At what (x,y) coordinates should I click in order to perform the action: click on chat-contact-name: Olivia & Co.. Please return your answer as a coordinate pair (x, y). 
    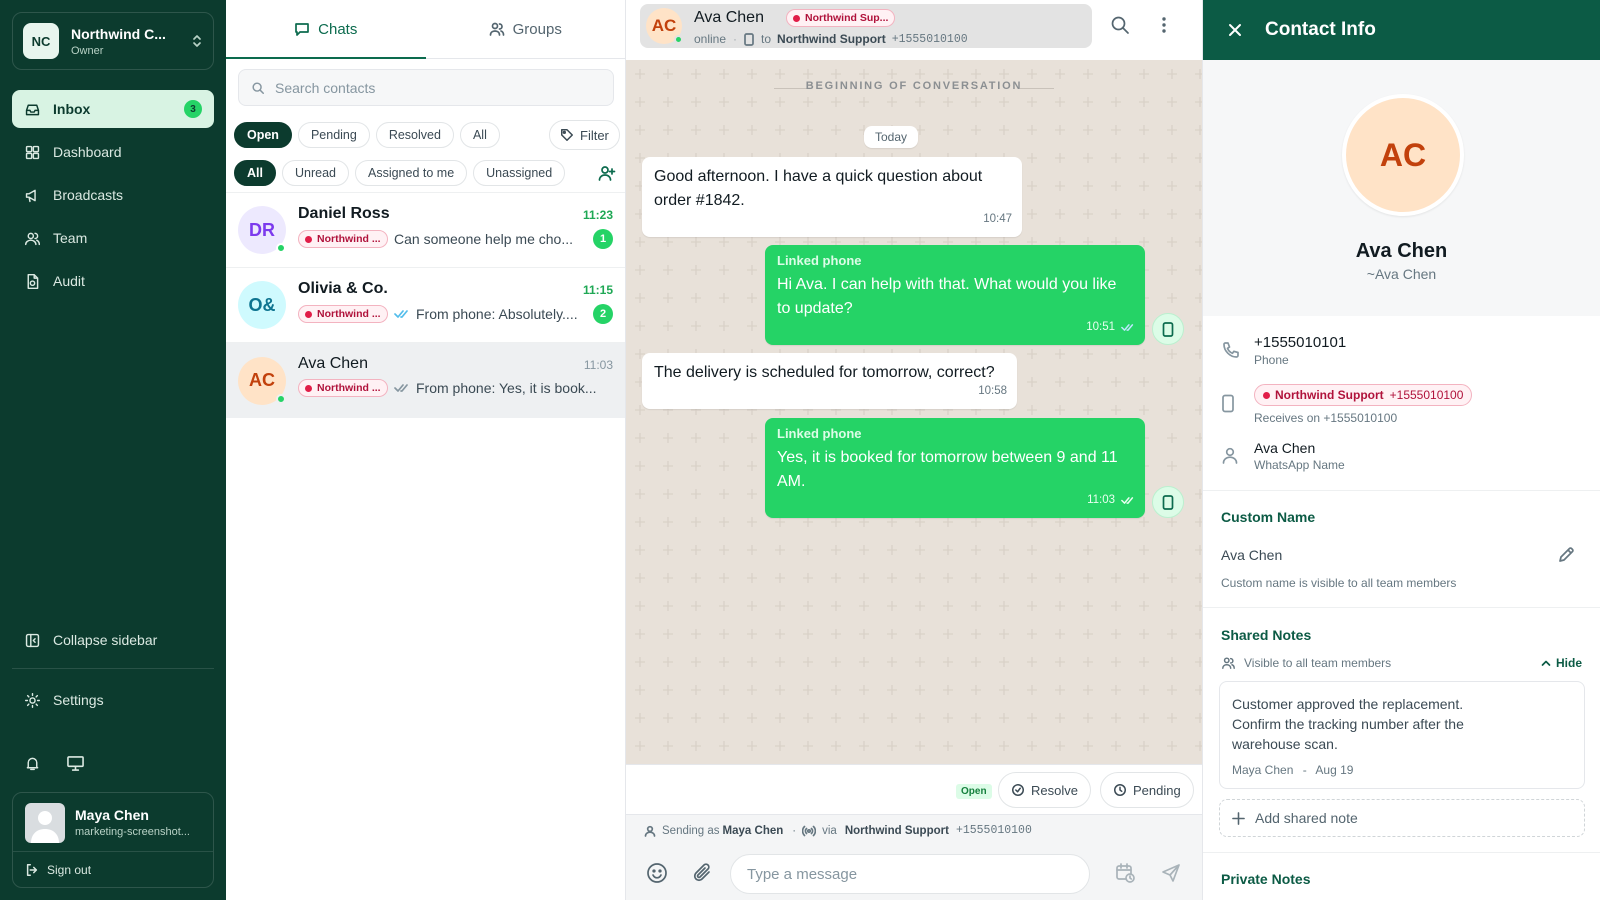
    Looking at the image, I should click on (343, 288).